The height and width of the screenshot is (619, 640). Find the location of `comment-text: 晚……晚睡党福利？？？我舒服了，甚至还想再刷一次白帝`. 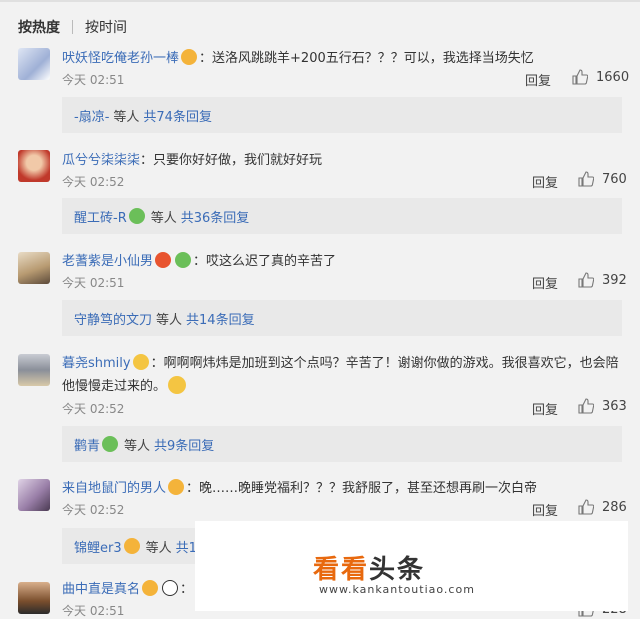

comment-text: 晚……晚睡党福利？？？我舒服了，甚至还想再刷一次白帝 is located at coordinates (368, 488).